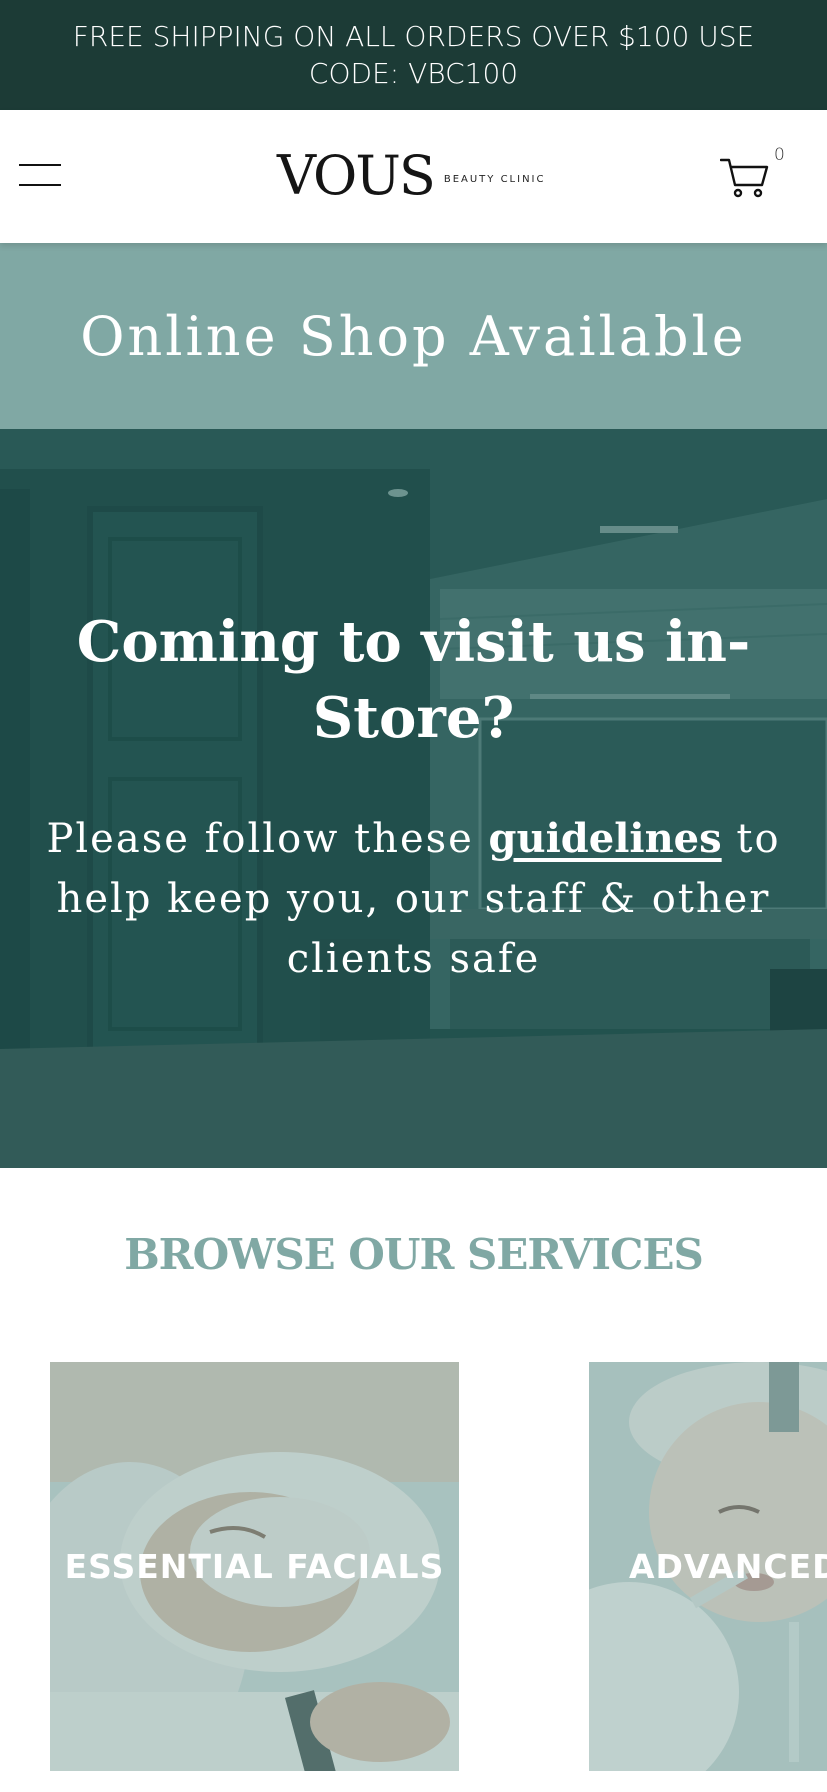 The image size is (827, 1792). What do you see at coordinates (779, 155) in the screenshot?
I see `cart-count: 0` at bounding box center [779, 155].